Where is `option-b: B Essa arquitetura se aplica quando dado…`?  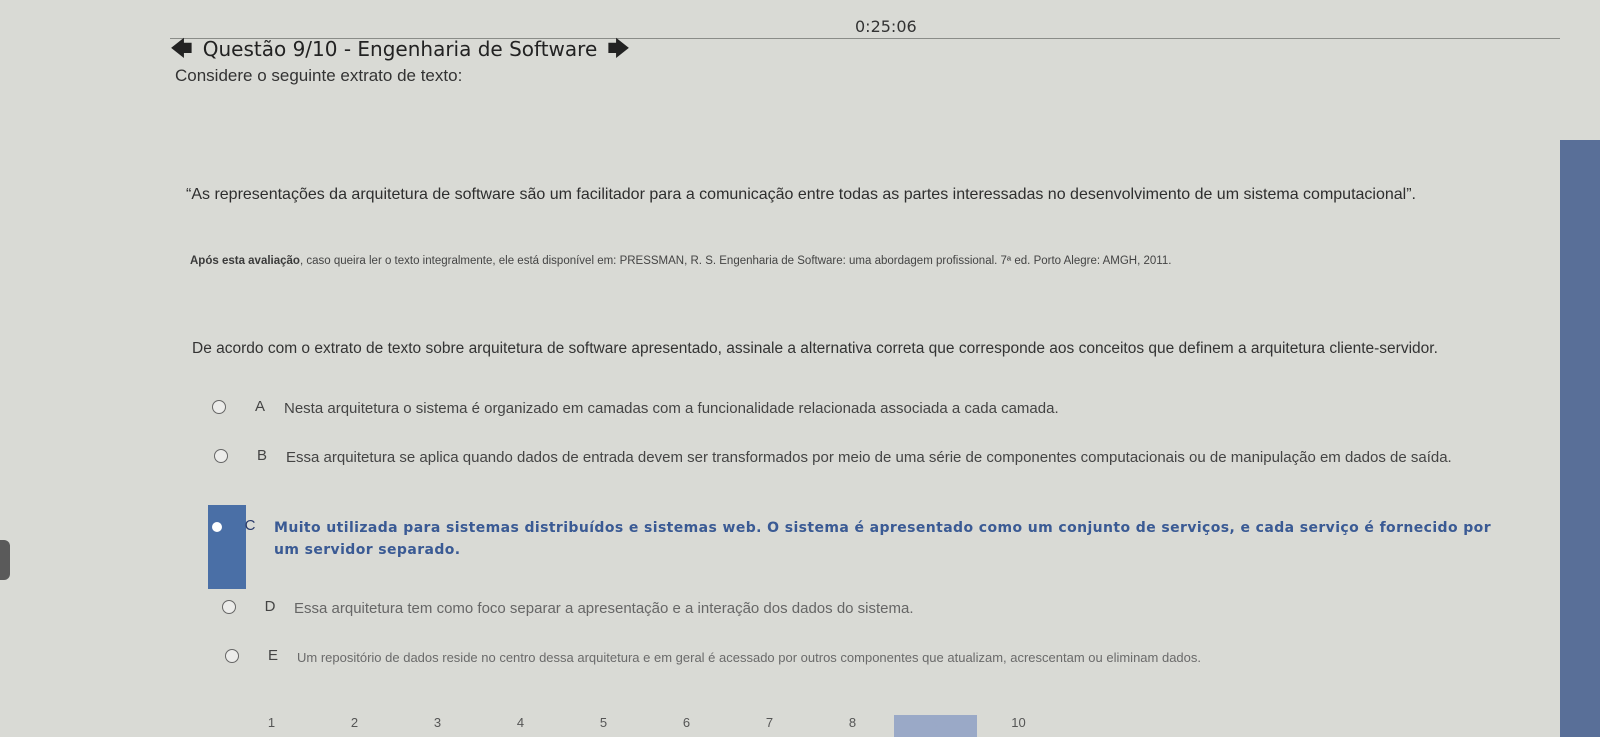
option-b: B Essa arquitetura se aplica quando dado… is located at coordinates (859, 458).